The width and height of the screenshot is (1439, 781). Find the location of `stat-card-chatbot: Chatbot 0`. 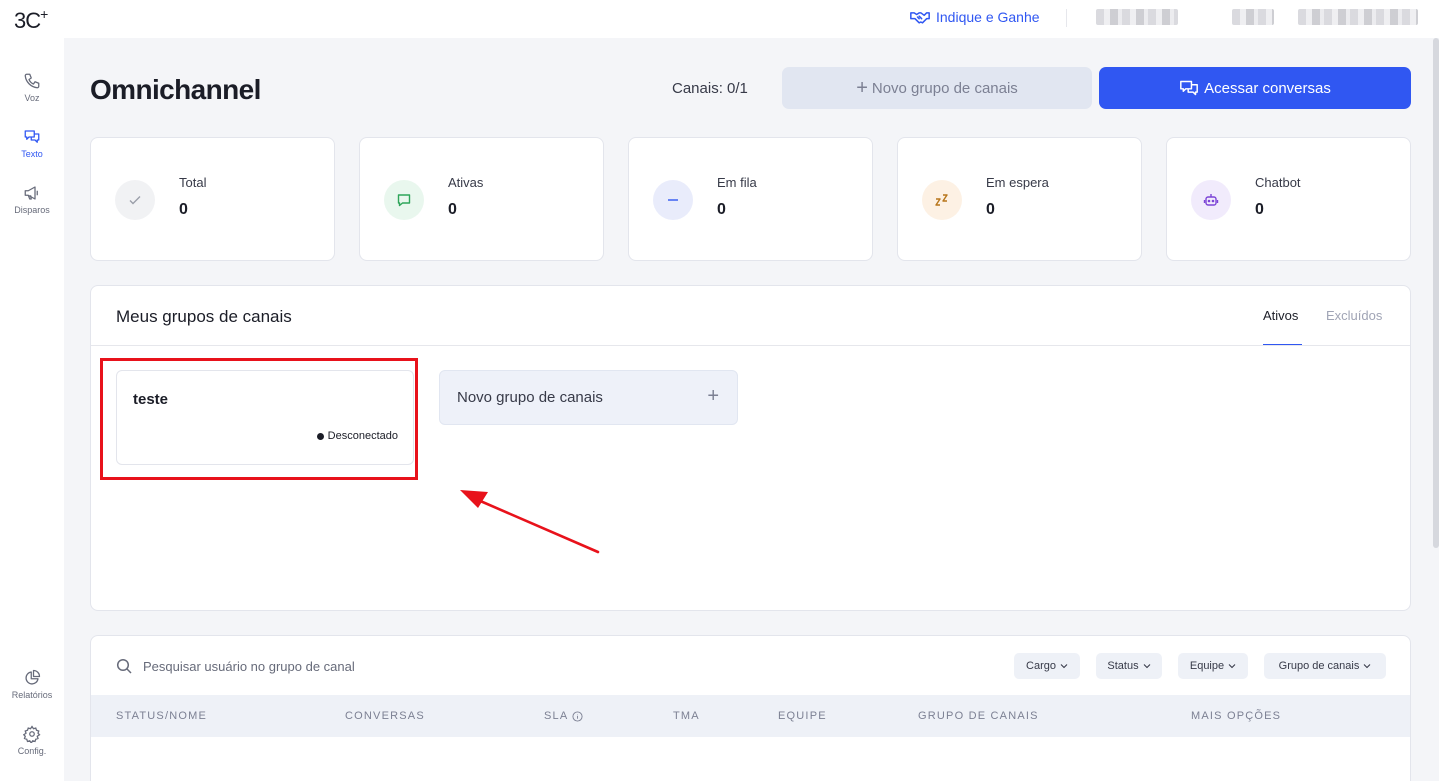

stat-card-chatbot: Chatbot 0 is located at coordinates (1288, 199).